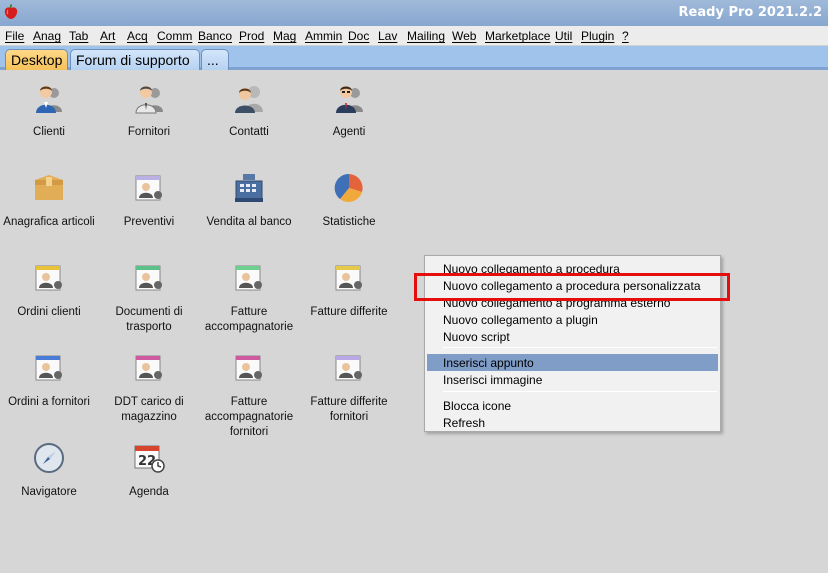 This screenshot has width=828, height=573. Describe the element at coordinates (14, 36) in the screenshot. I see `menu-file: File` at that location.